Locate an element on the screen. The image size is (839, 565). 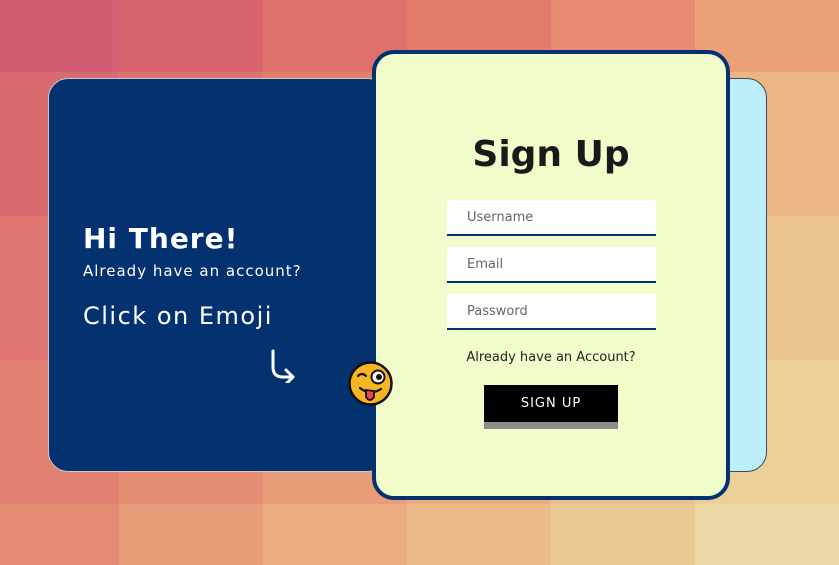
account-question: Already have an account? is located at coordinates (192, 271).